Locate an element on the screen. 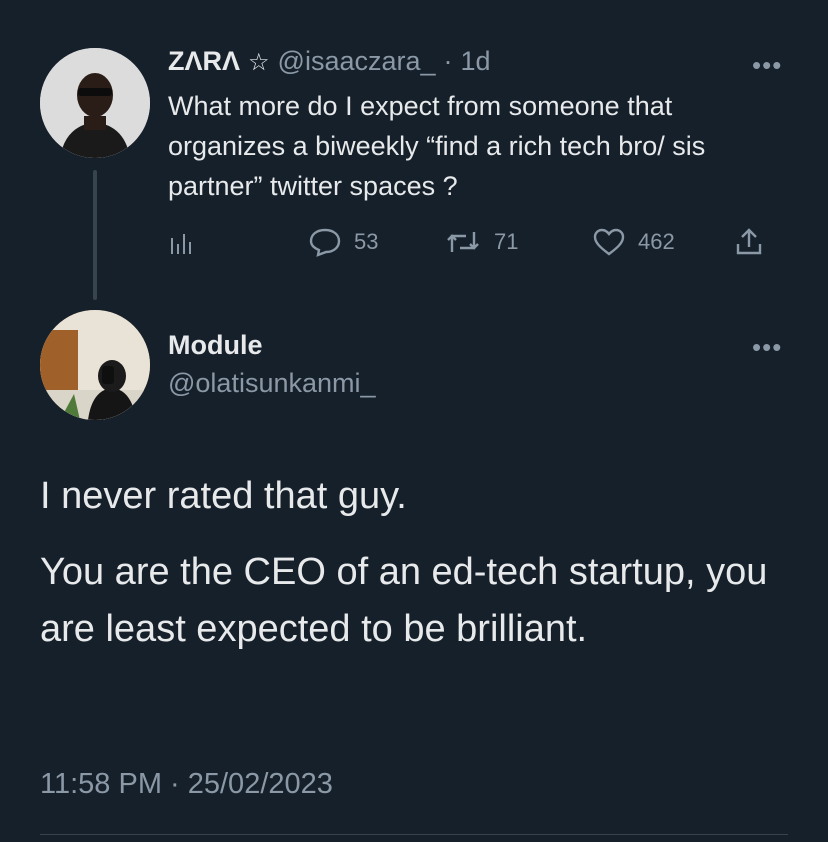  reply-count: 53 is located at coordinates (366, 241).